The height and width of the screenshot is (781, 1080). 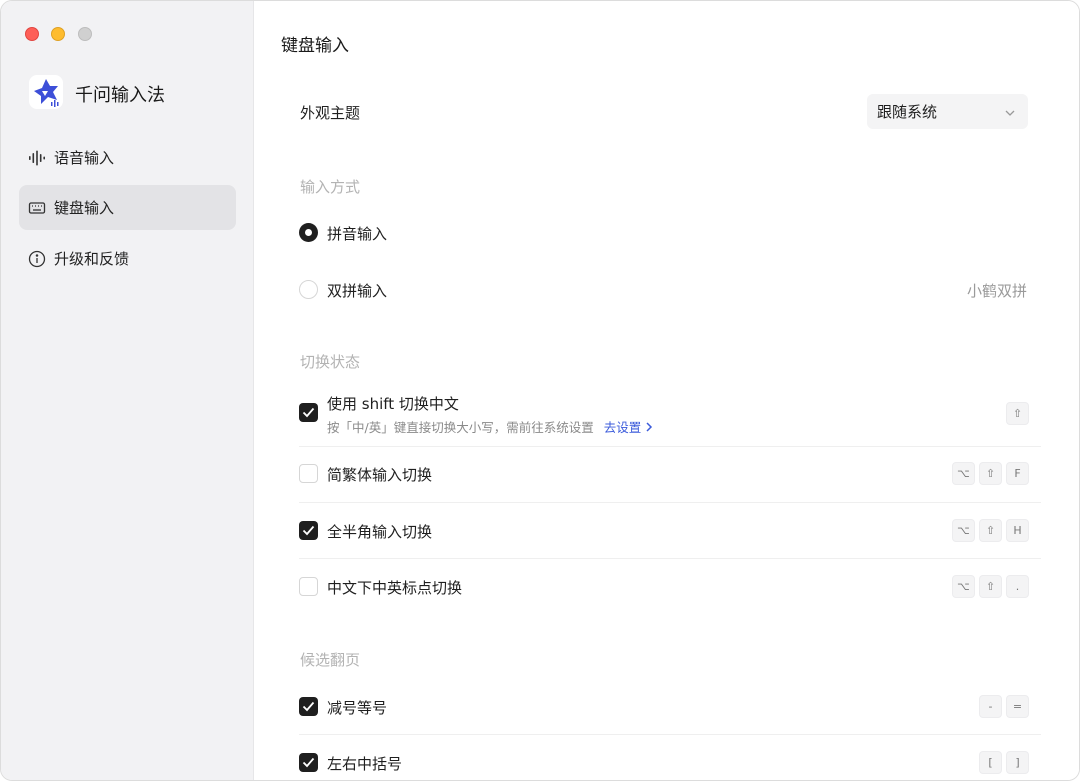 I want to click on shuangpin-radio, so click(x=308, y=289).